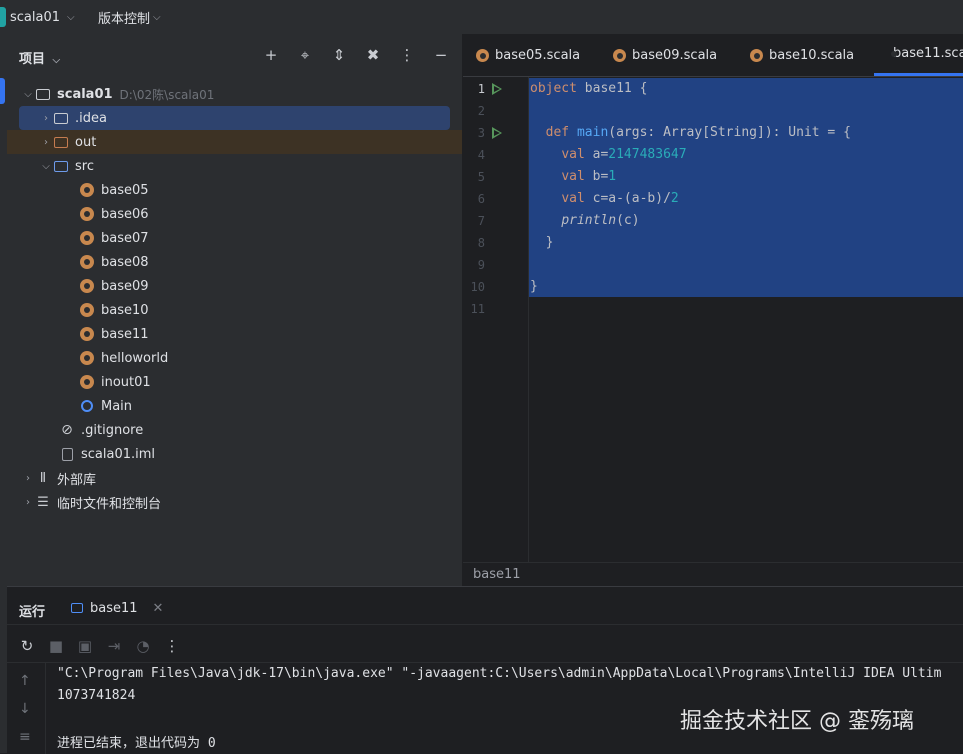  What do you see at coordinates (125, 310) in the screenshot?
I see `tree-label: base10` at bounding box center [125, 310].